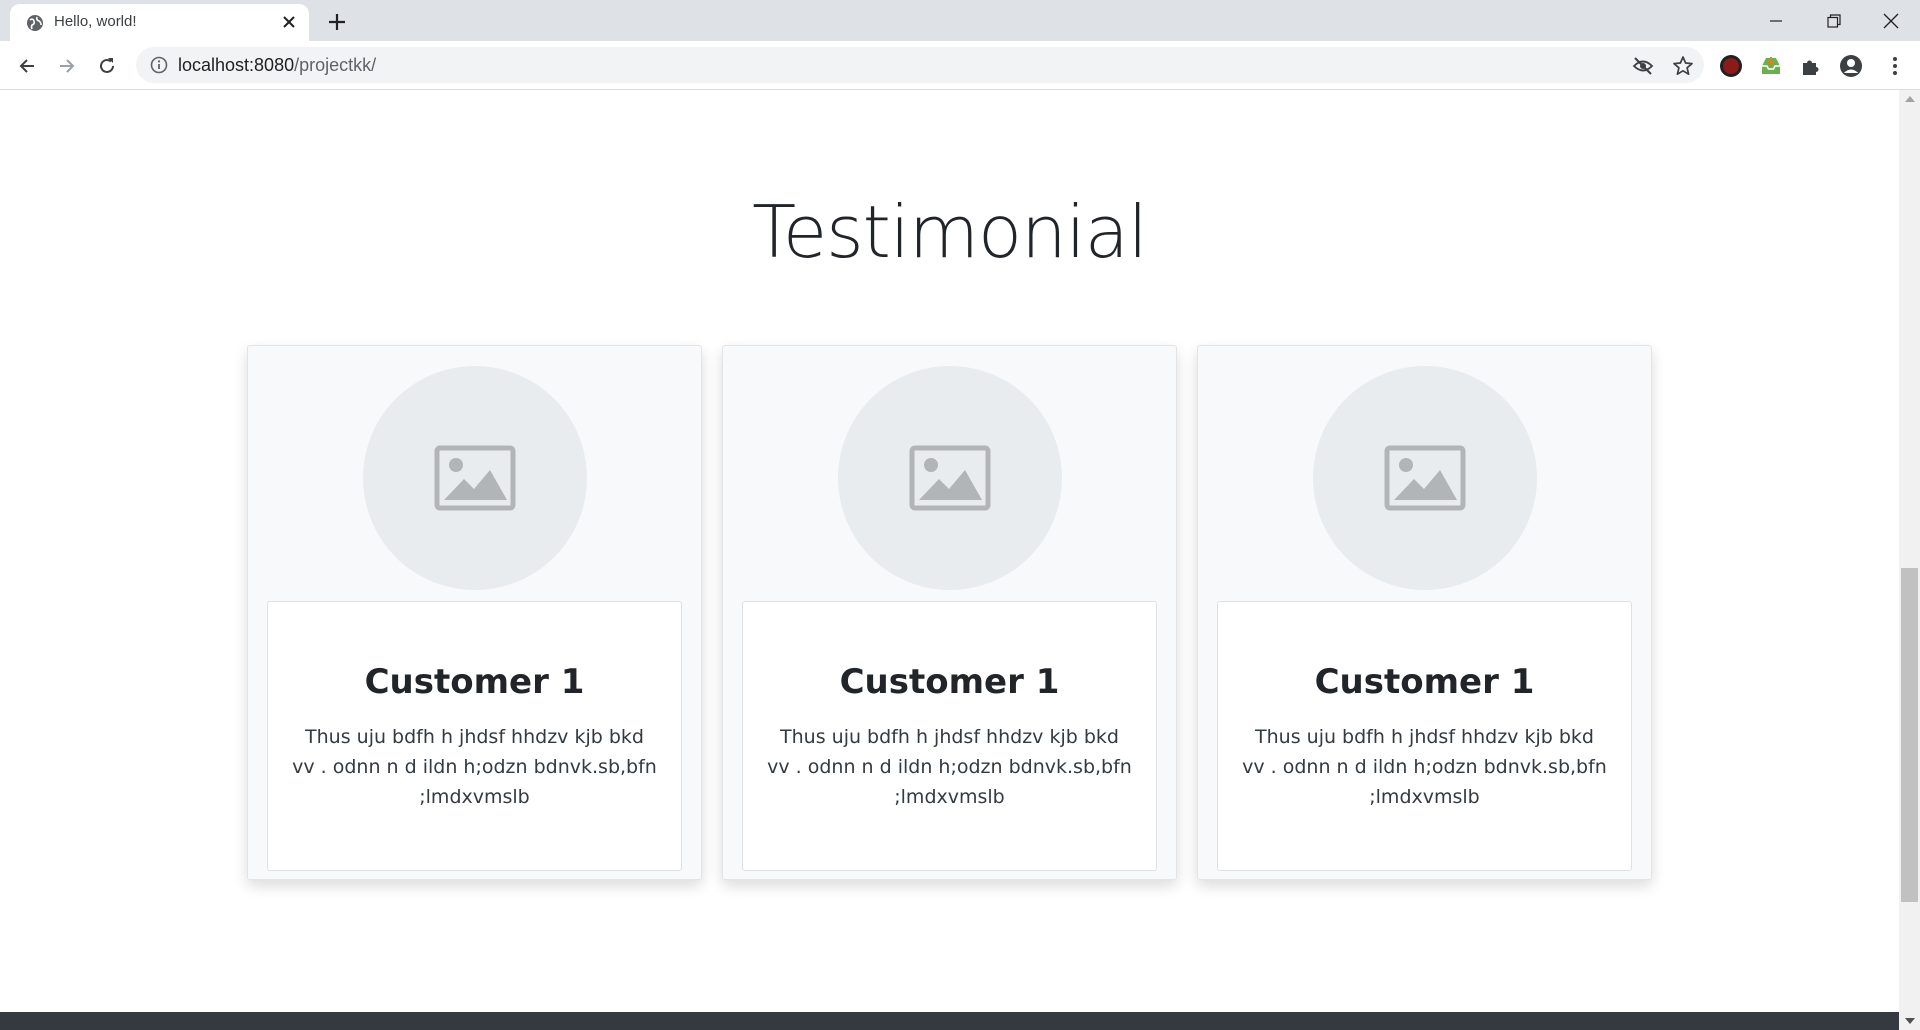 The width and height of the screenshot is (1920, 1030). I want to click on restore-button, so click(1834, 20).